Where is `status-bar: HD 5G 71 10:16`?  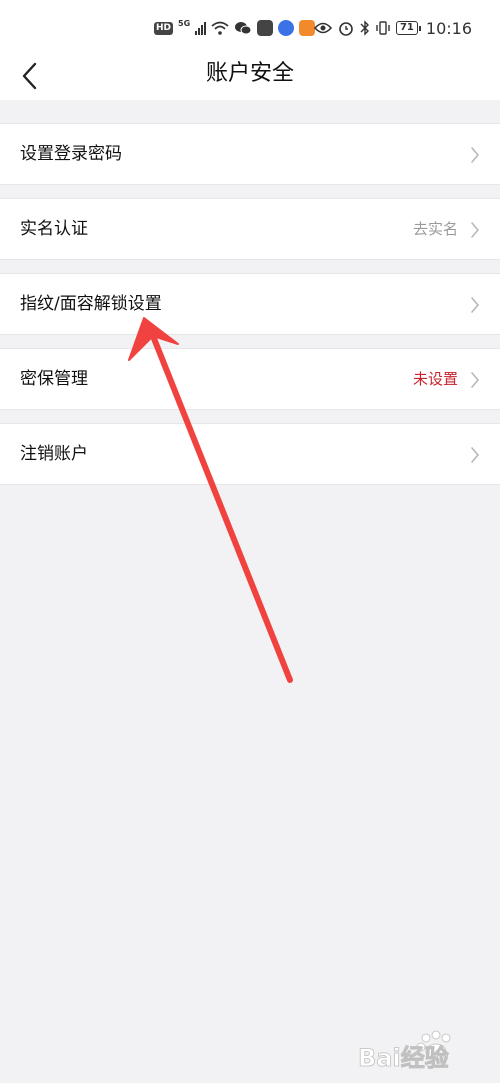 status-bar: HD 5G 71 10:16 is located at coordinates (250, 28).